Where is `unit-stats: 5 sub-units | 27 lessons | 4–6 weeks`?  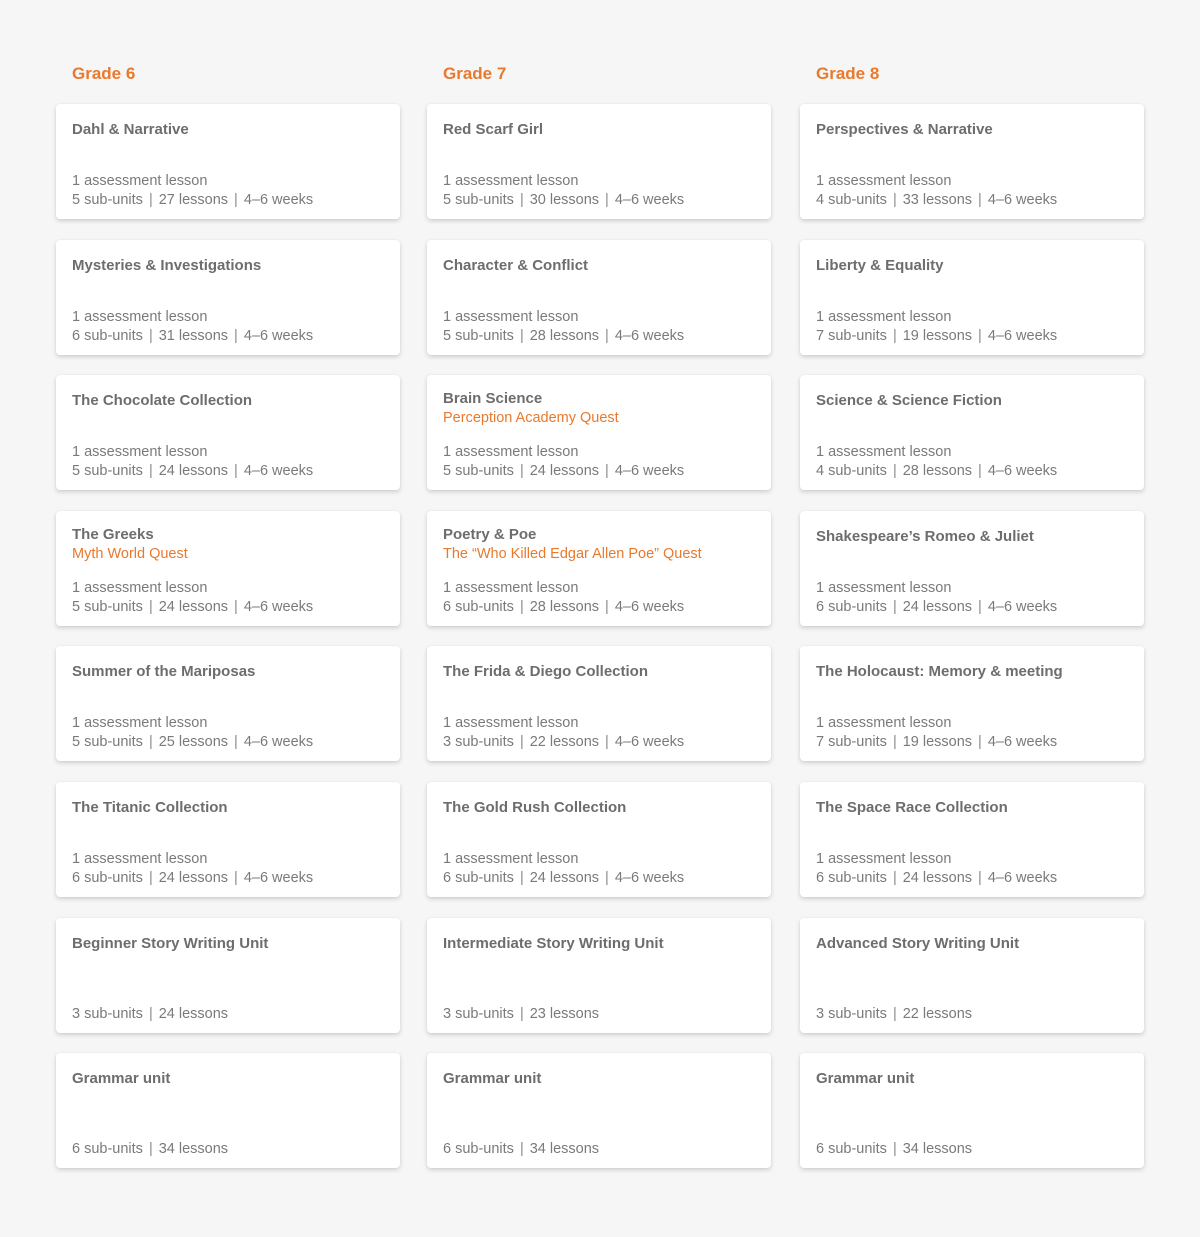
unit-stats: 5 sub-units | 27 lessons | 4–6 weeks is located at coordinates (192, 200).